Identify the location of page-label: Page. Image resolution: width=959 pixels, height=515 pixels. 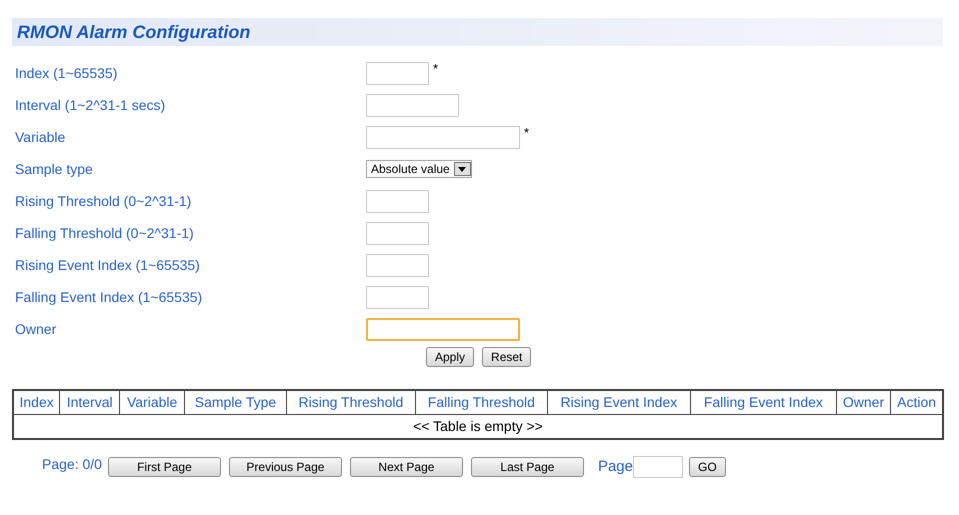
(615, 467).